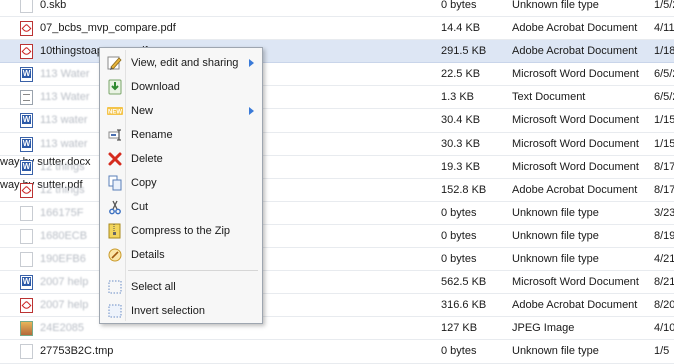 The image size is (674, 364). I want to click on menu-label: Rename, so click(152, 135).